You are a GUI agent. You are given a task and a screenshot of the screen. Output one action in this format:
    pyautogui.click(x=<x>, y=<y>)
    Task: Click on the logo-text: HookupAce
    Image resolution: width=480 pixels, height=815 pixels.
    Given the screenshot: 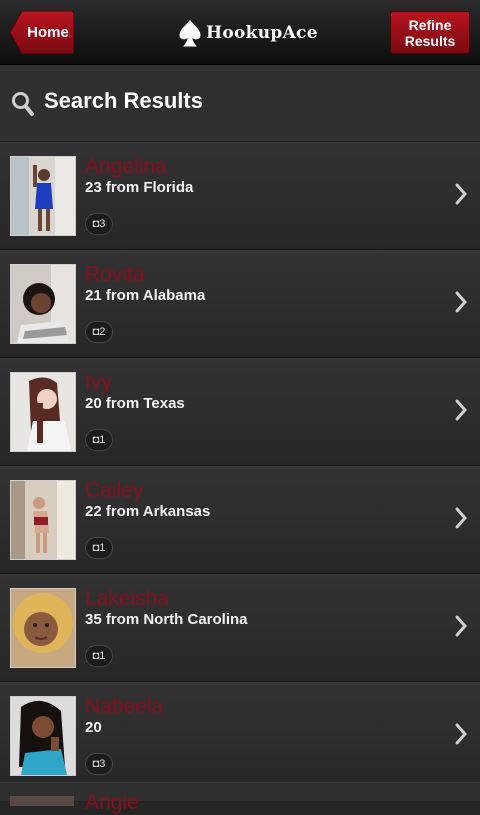 What is the action you would take?
    pyautogui.click(x=262, y=33)
    